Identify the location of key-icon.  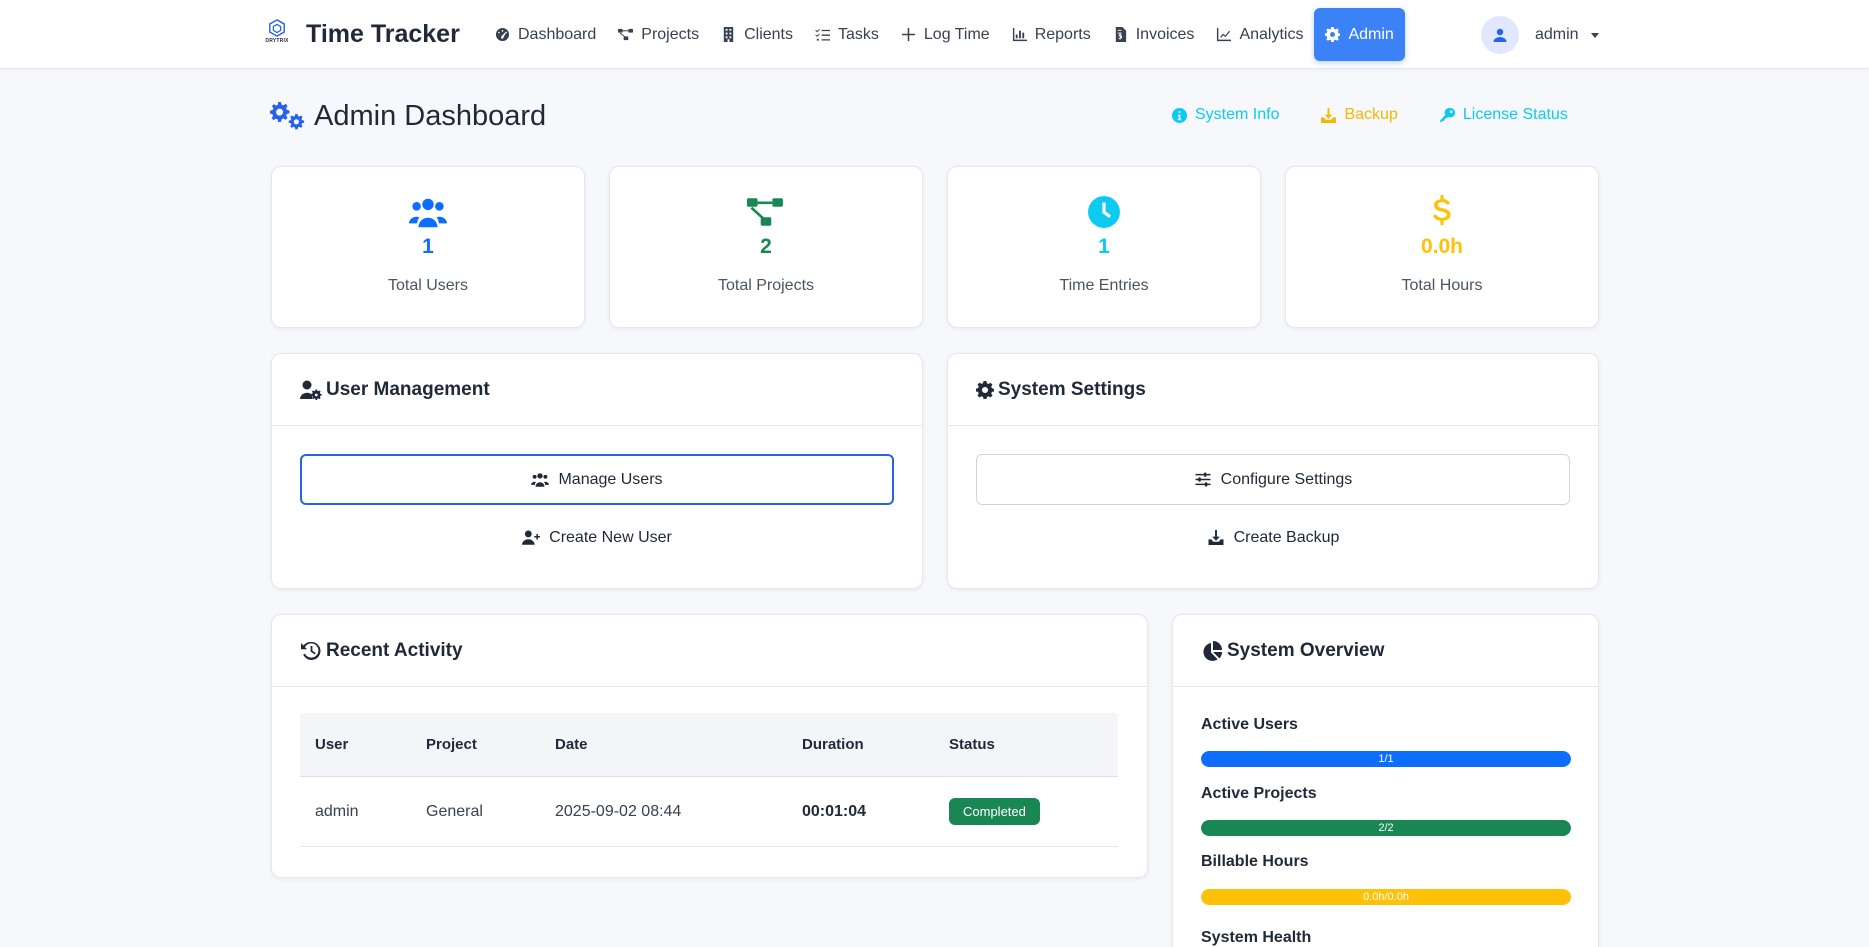
(1447, 114).